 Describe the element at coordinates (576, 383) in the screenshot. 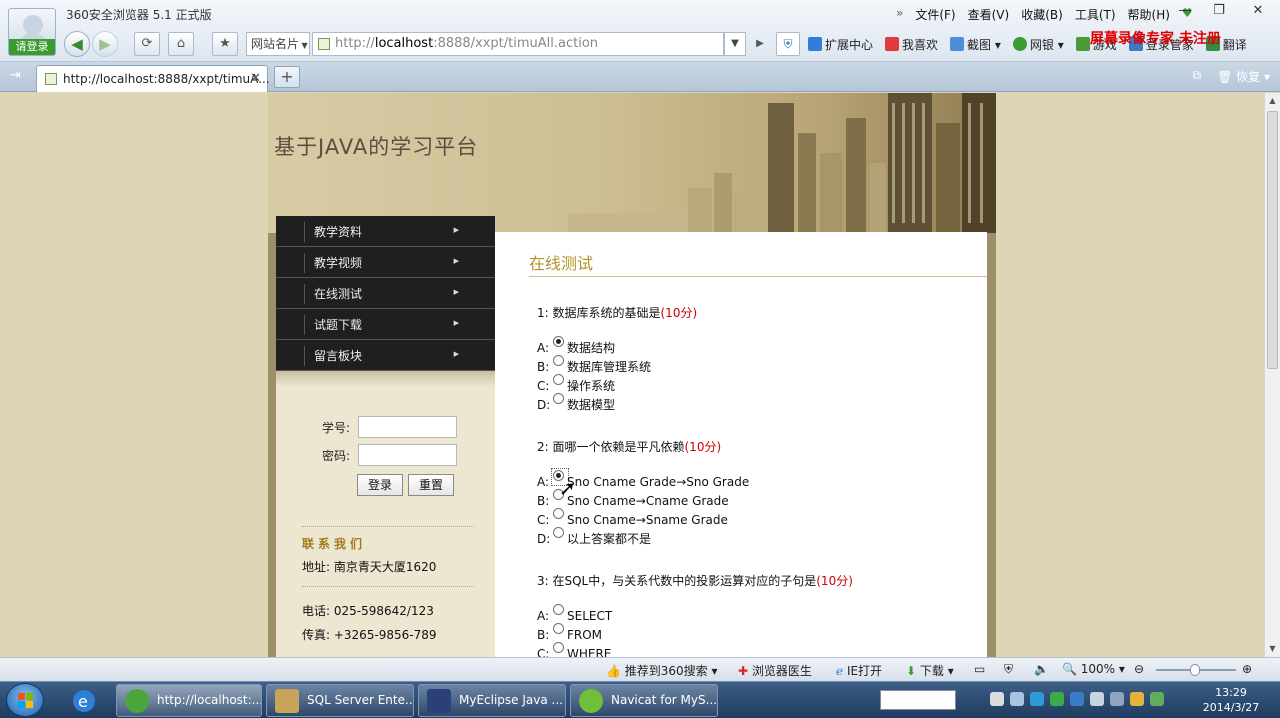

I see `q1-option-c: C: 操作系统` at that location.